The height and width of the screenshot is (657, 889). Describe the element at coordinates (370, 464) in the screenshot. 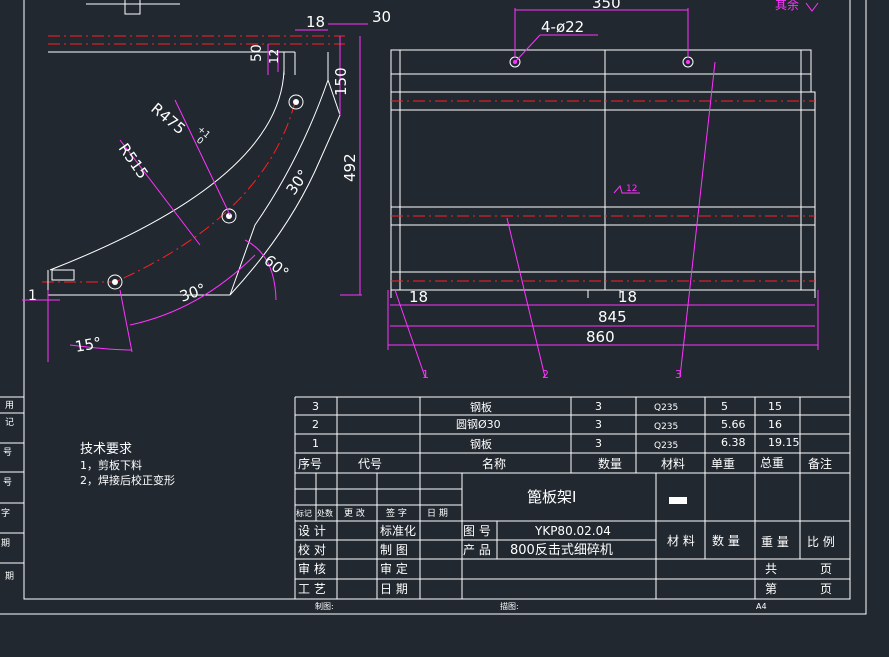

I see `header-code: 代号` at that location.